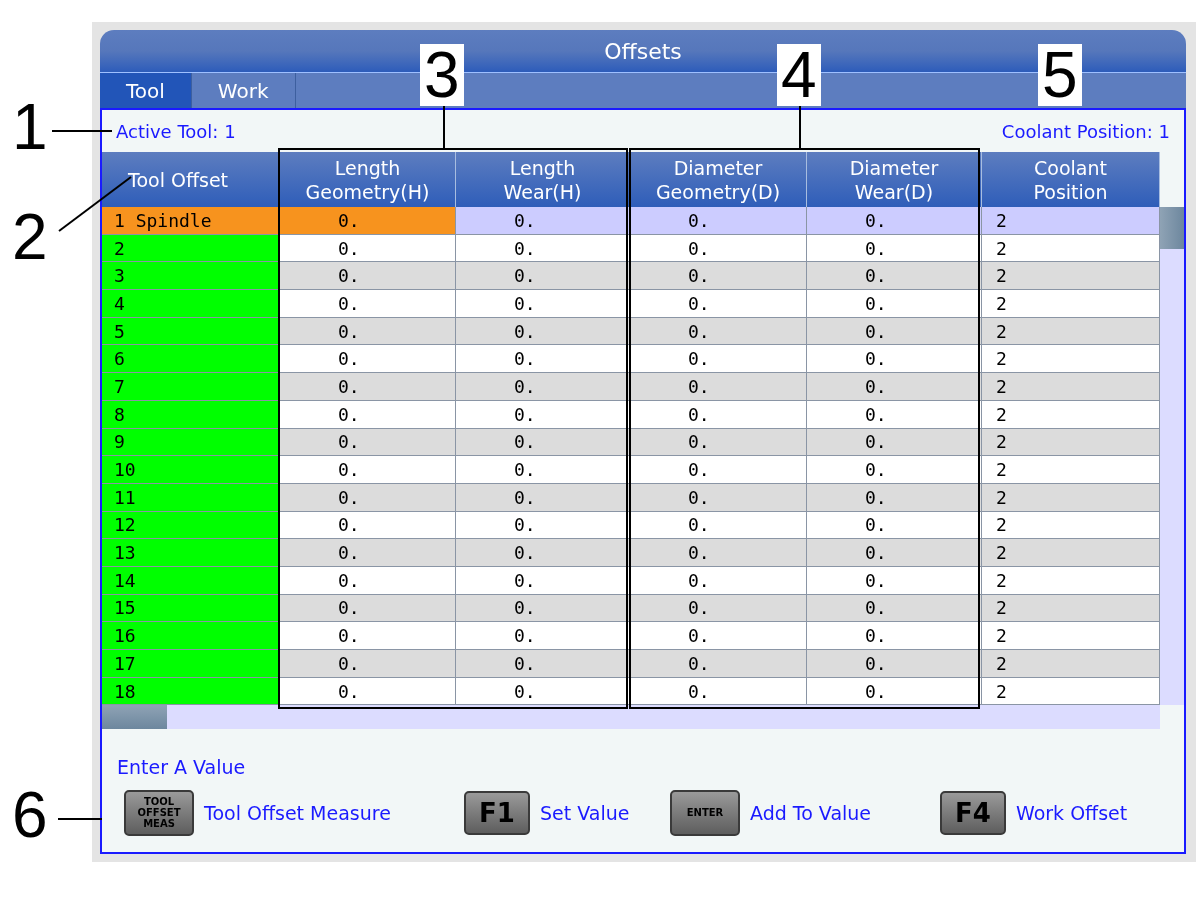  Describe the element at coordinates (191, 221) in the screenshot. I see `offset-cell: 1 Spindle` at that location.